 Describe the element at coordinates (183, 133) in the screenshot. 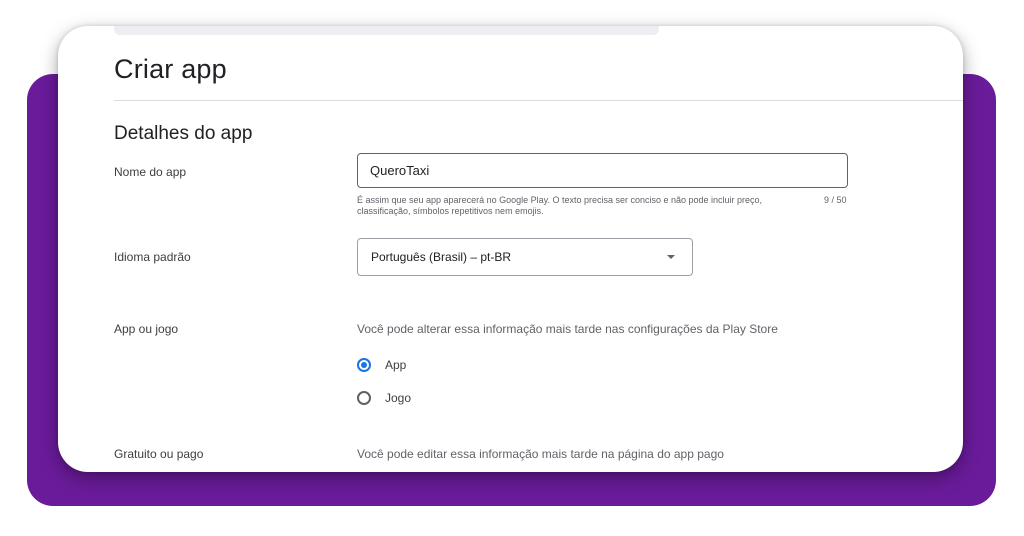

I see `section-title: Detalhes do app` at that location.